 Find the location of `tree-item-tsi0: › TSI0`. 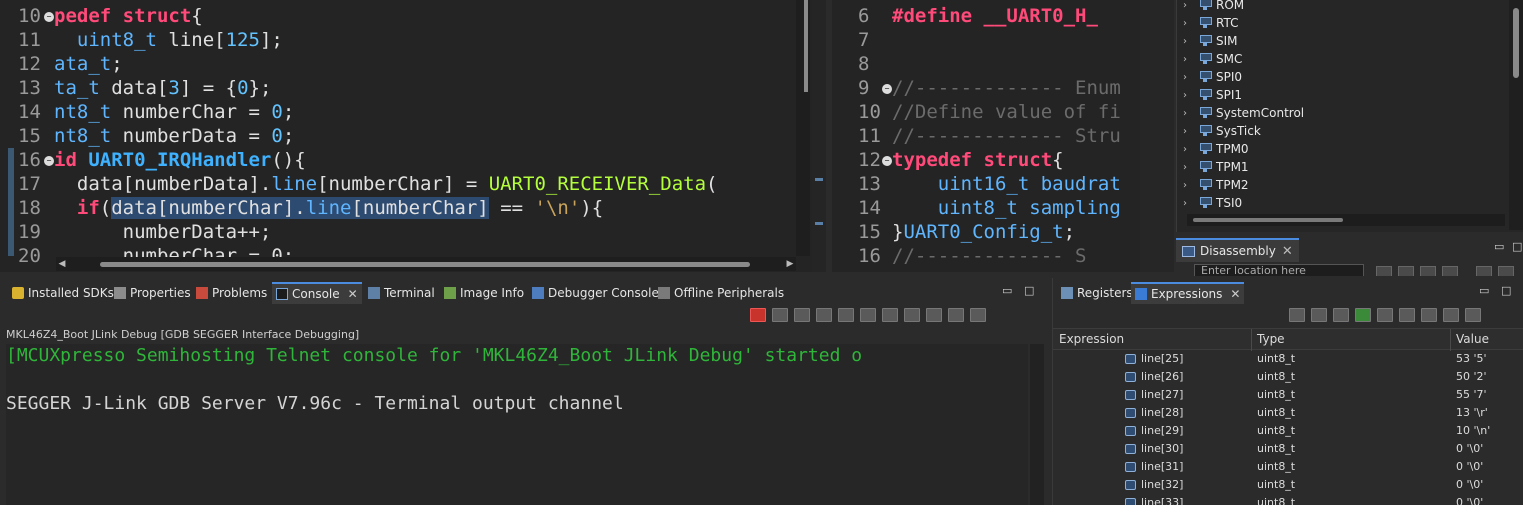

tree-item-tsi0: › TSI0 is located at coordinates (1212, 203).